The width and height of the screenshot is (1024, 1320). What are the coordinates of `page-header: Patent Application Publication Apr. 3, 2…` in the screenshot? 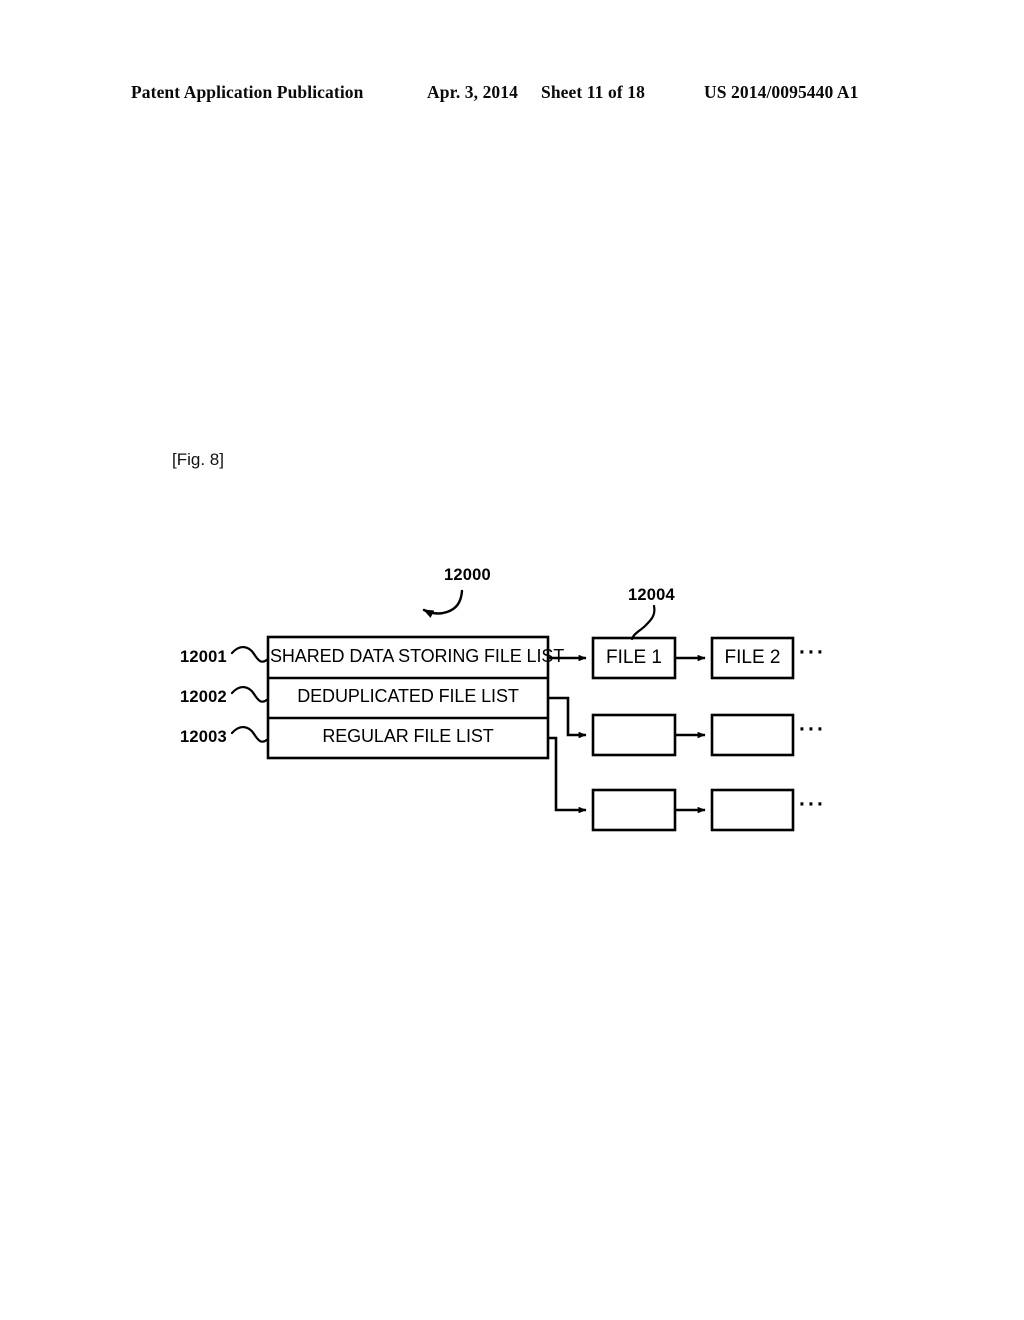 It's located at (512, 97).